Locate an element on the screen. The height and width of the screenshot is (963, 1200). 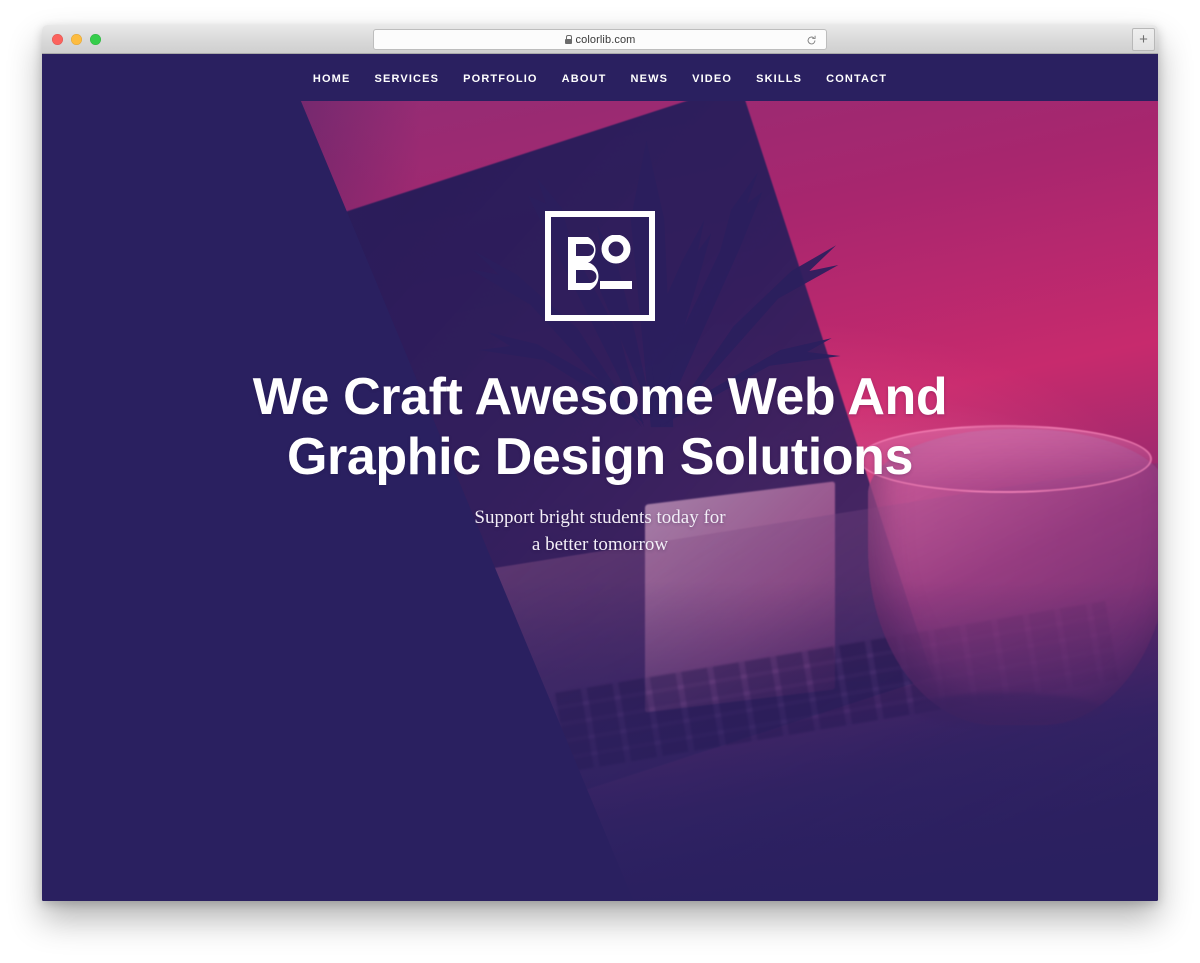
nav-link-video: VIDEO is located at coordinates (712, 79).